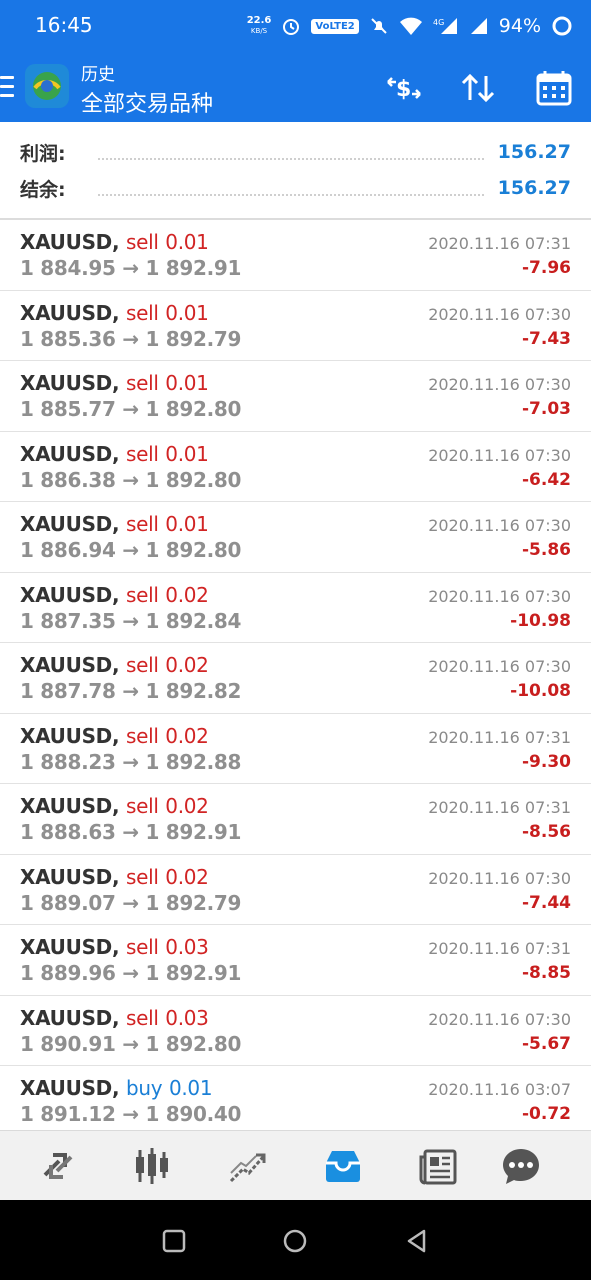 The width and height of the screenshot is (591, 1280). What do you see at coordinates (144, 1088) in the screenshot?
I see `trade-direction: buy` at bounding box center [144, 1088].